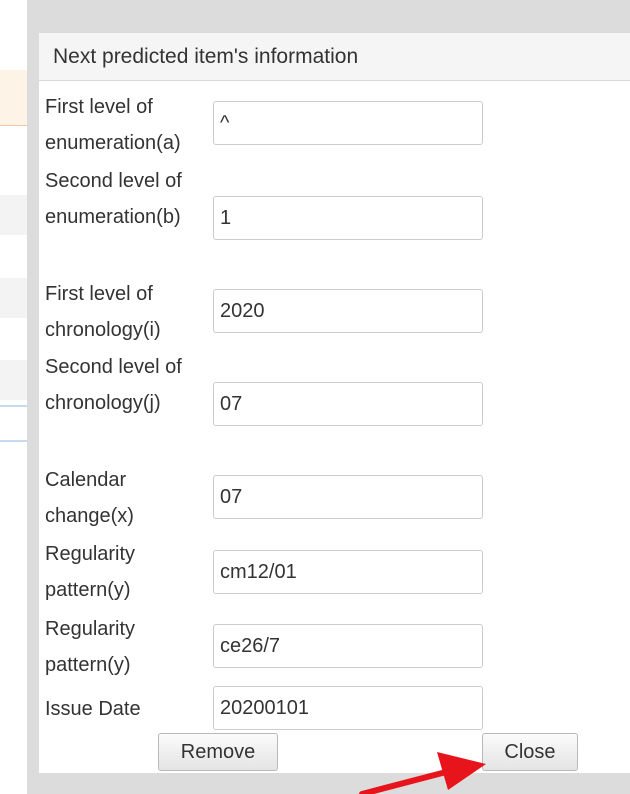 The width and height of the screenshot is (630, 794). What do you see at coordinates (348, 218) in the screenshot?
I see `second-enumeration-input` at bounding box center [348, 218].